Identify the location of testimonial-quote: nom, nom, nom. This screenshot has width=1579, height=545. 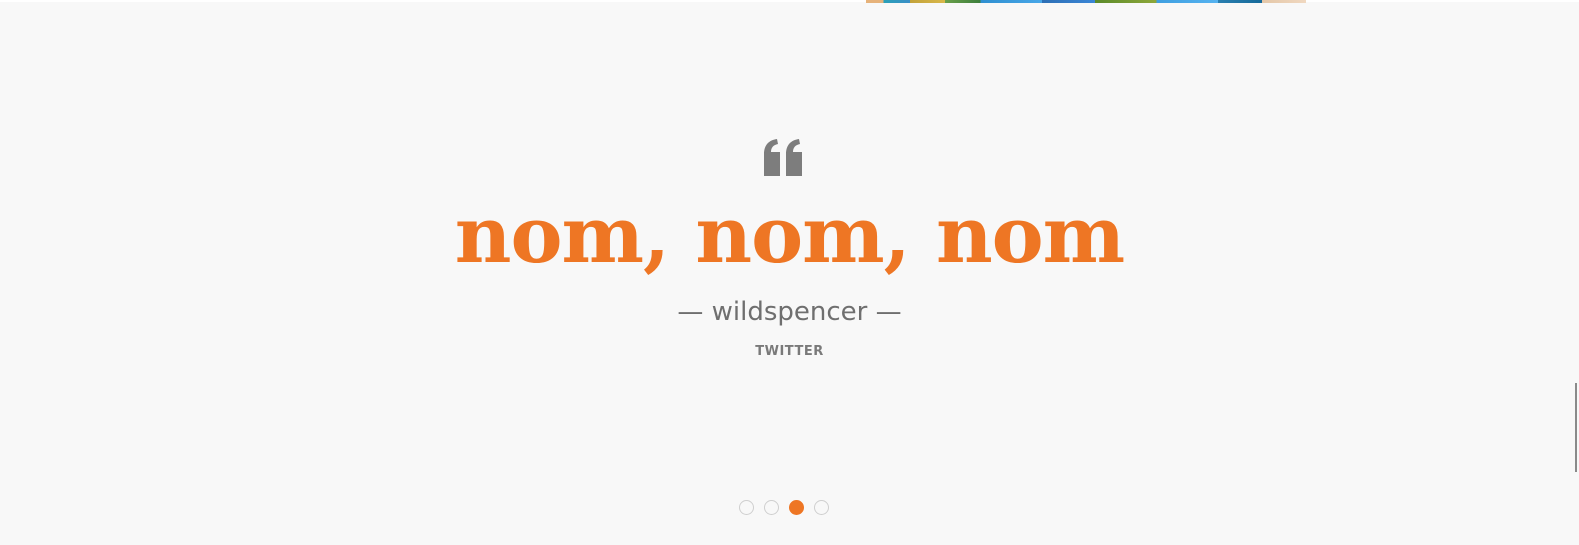
(789, 235).